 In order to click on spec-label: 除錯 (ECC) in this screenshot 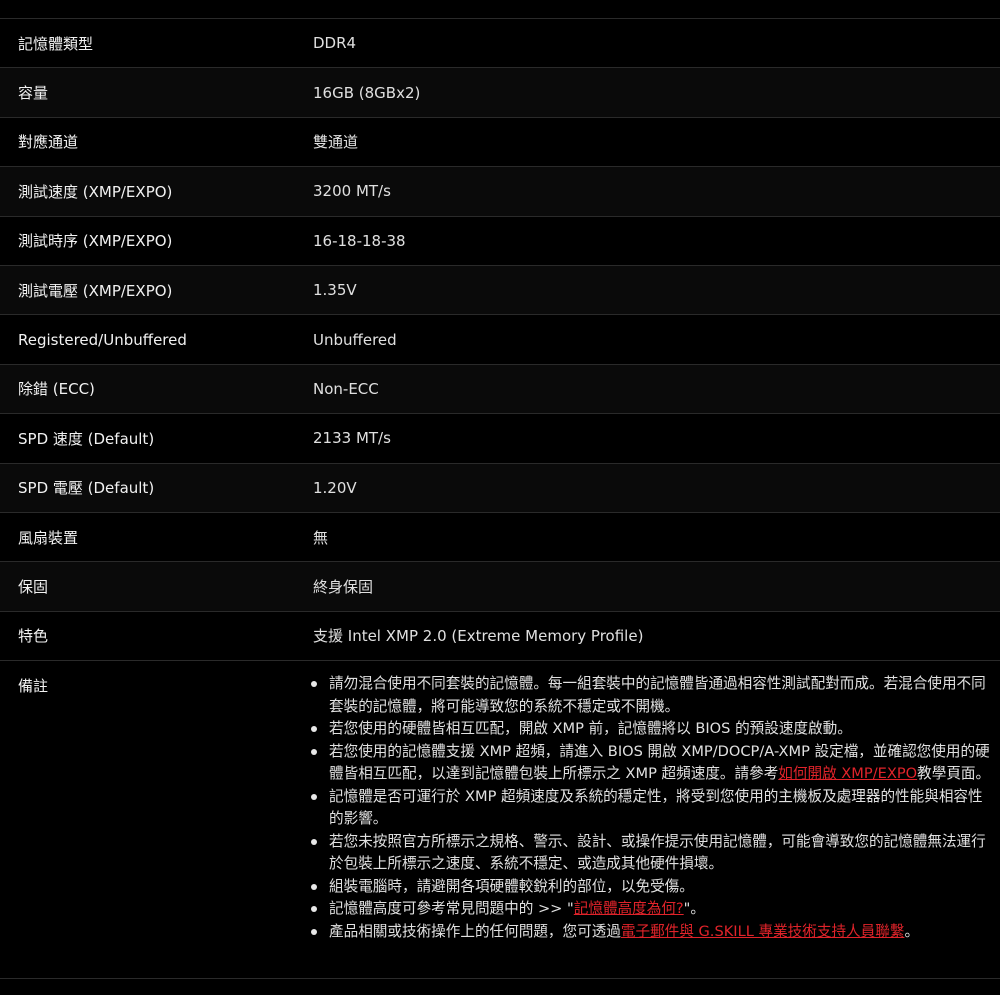, I will do `click(56, 389)`.